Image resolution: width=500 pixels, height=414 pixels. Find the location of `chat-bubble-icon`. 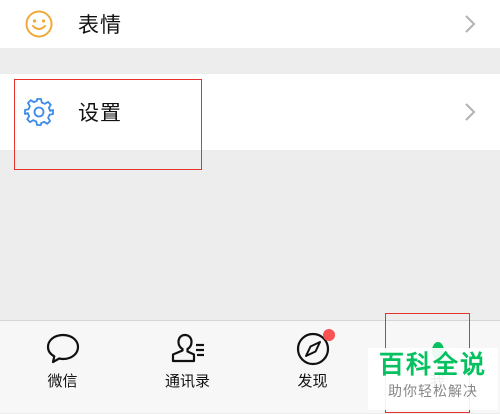

chat-bubble-icon is located at coordinates (62, 348).